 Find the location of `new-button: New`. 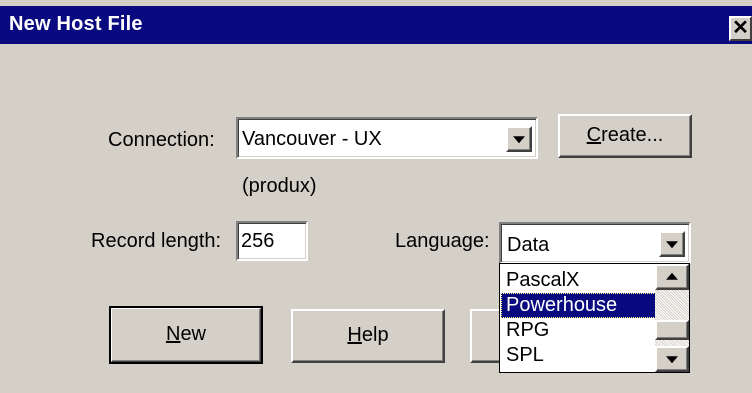

new-button: New is located at coordinates (186, 335).